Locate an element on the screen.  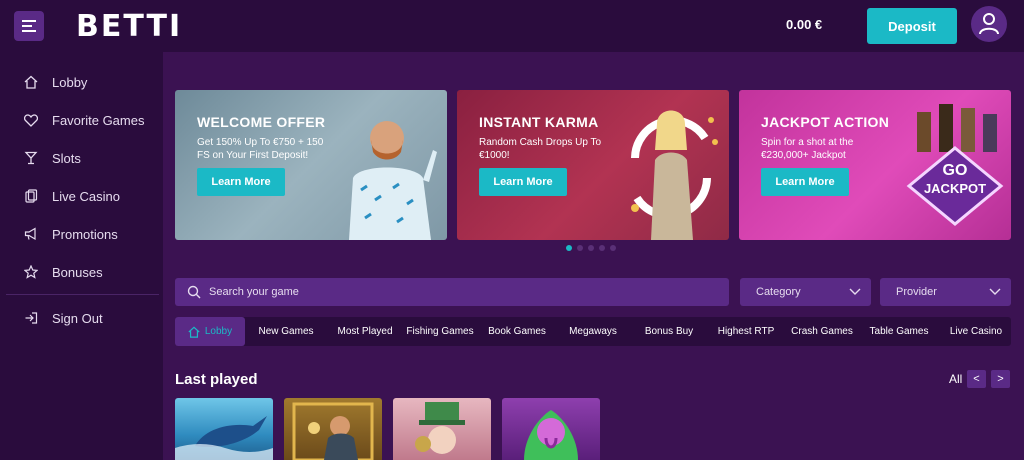
sidebar-item-label: Lobby is located at coordinates (70, 82).